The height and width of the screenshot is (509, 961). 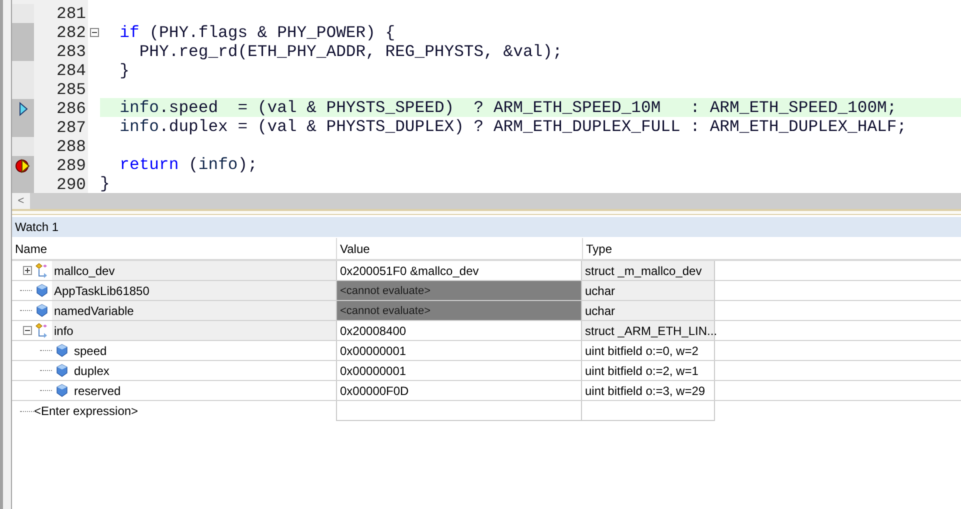 What do you see at coordinates (71, 108) in the screenshot?
I see `line-number: 286` at bounding box center [71, 108].